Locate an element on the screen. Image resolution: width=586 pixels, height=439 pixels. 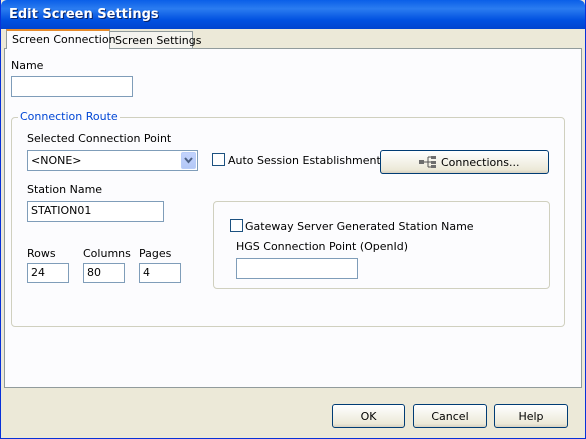
selected-connection-point-value: <NONE> is located at coordinates (56, 160).